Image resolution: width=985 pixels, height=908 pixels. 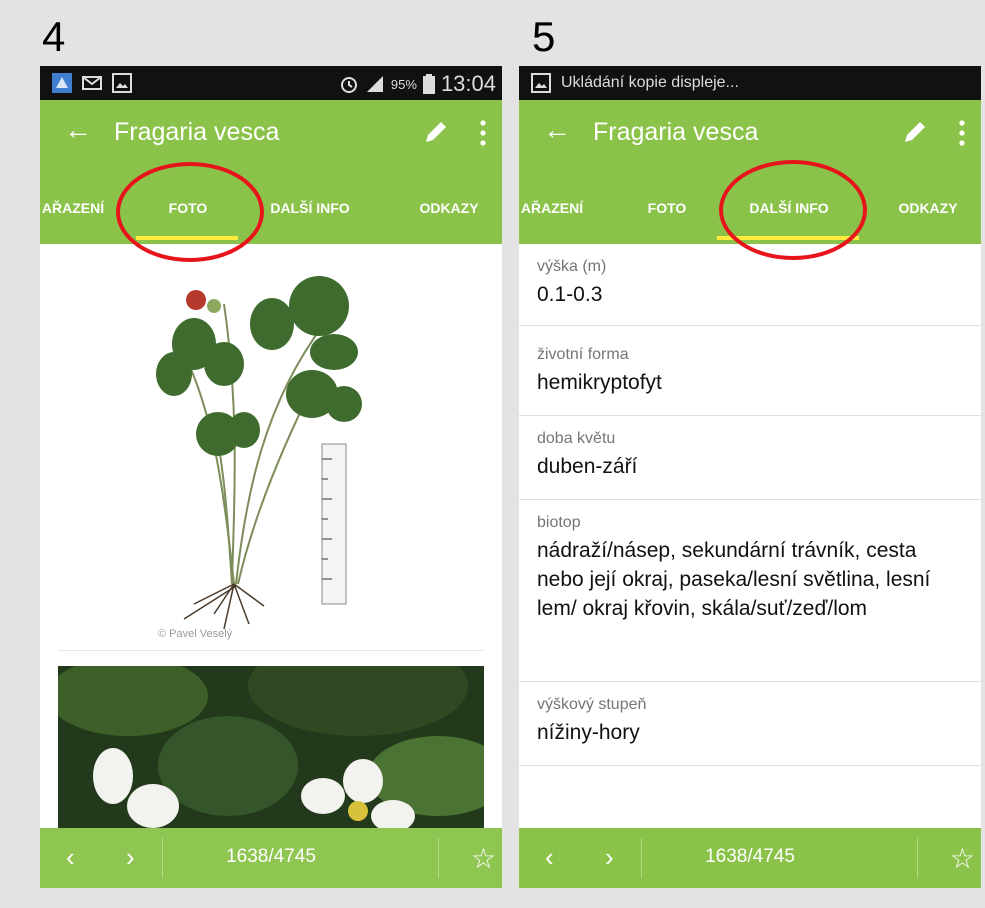 What do you see at coordinates (583, 354) in the screenshot?
I see `info-label: životní forma` at bounding box center [583, 354].